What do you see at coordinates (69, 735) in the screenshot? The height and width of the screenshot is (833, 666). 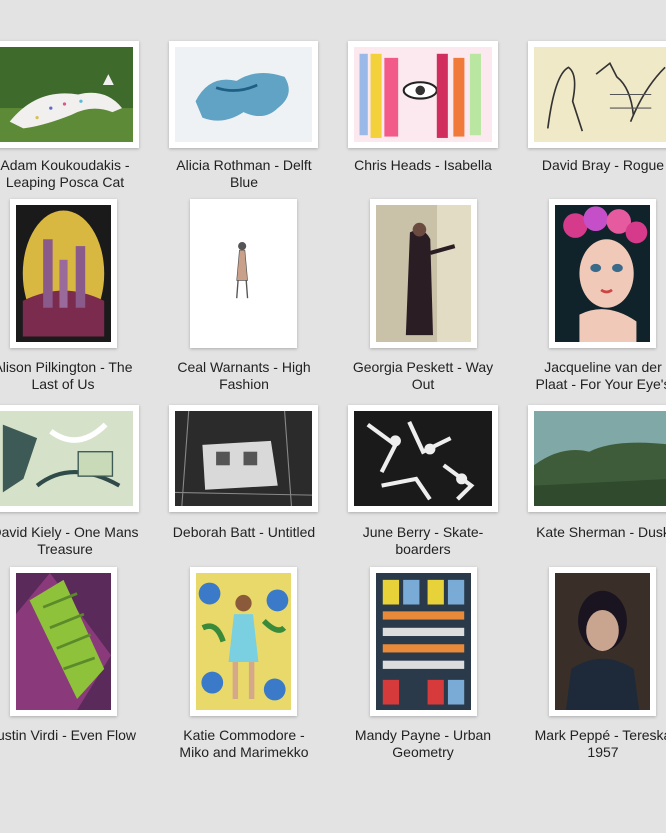 I see `artwork-caption: Justin Virdi - Even Flow` at bounding box center [69, 735].